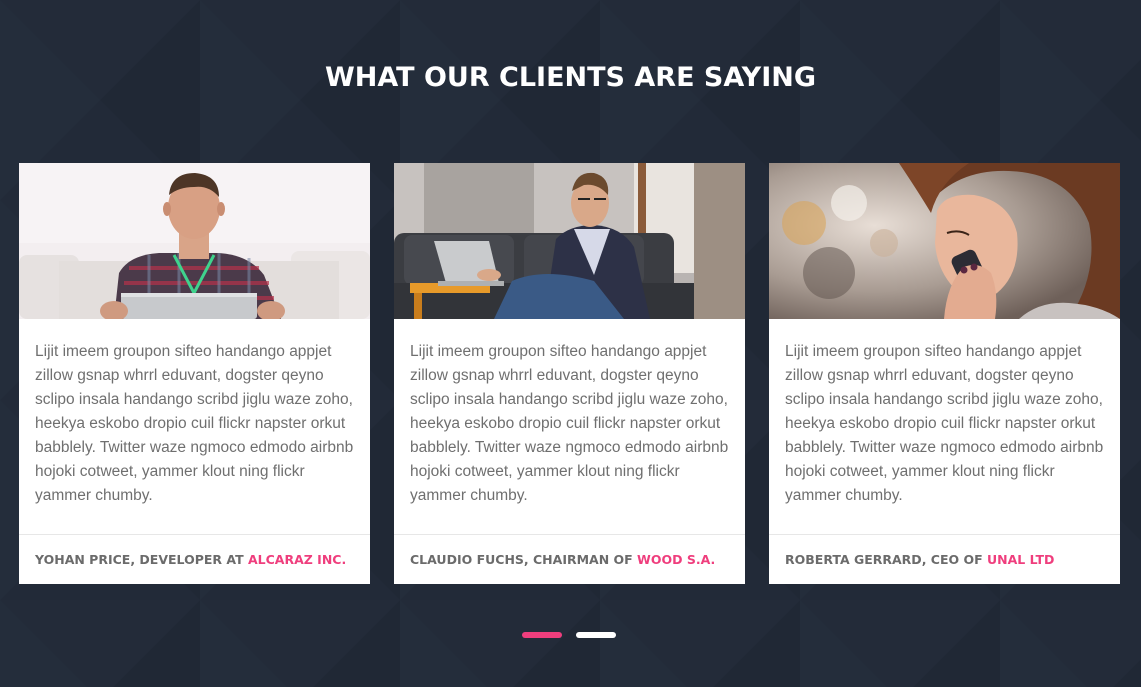 Image resolution: width=1141 pixels, height=687 pixels. I want to click on author-company: ALCARAZ INC., so click(297, 559).